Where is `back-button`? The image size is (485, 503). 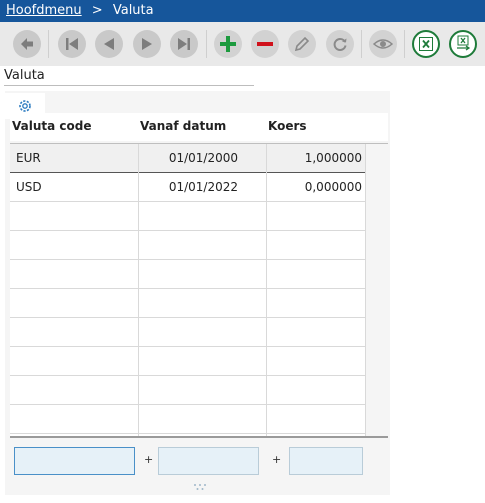 back-button is located at coordinates (27, 44).